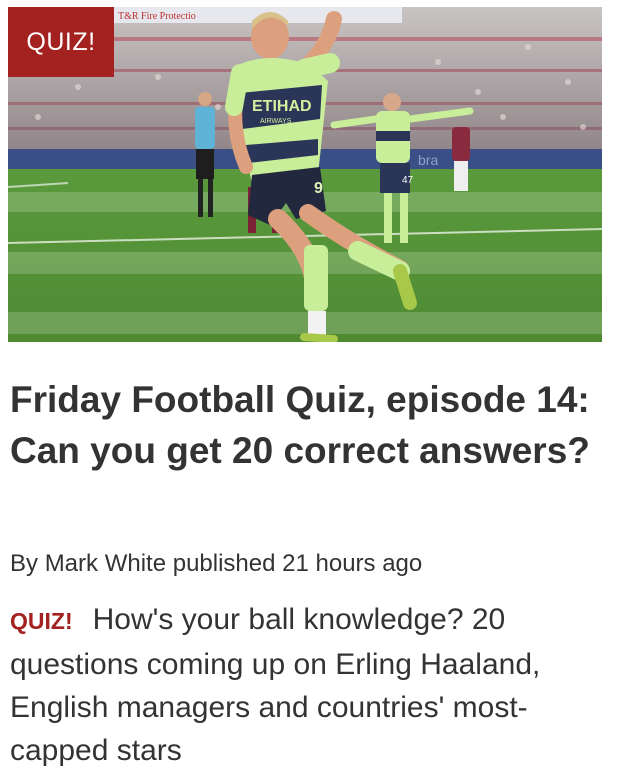  Describe the element at coordinates (24, 563) in the screenshot. I see `byline-prefix: By` at that location.